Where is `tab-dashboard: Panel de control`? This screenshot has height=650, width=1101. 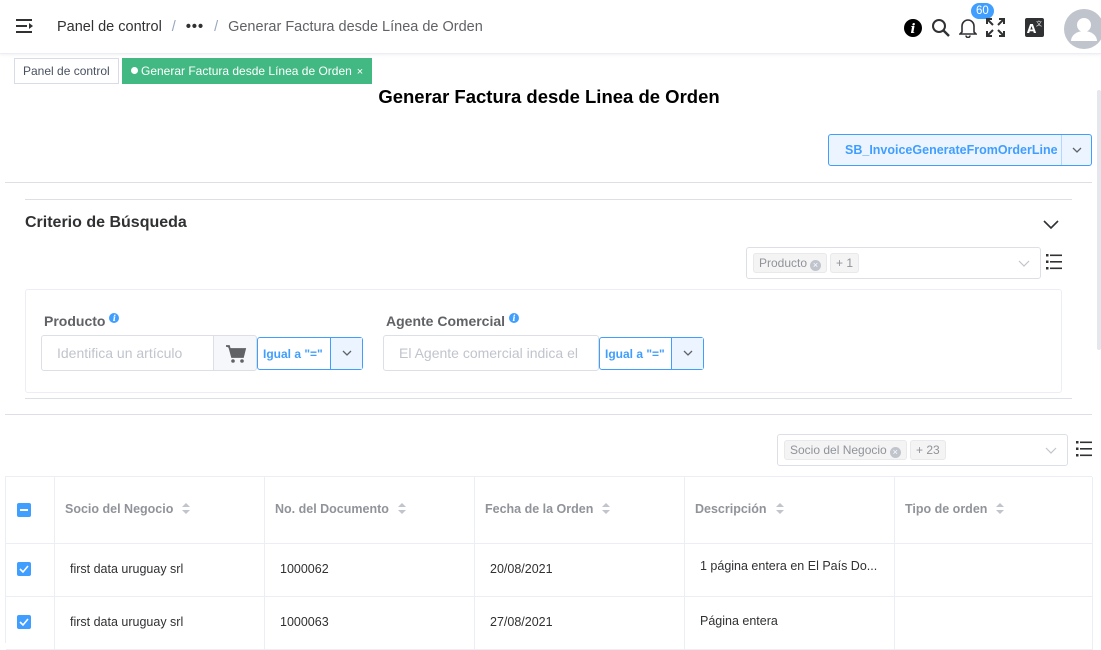
tab-dashboard: Panel de control is located at coordinates (66, 71).